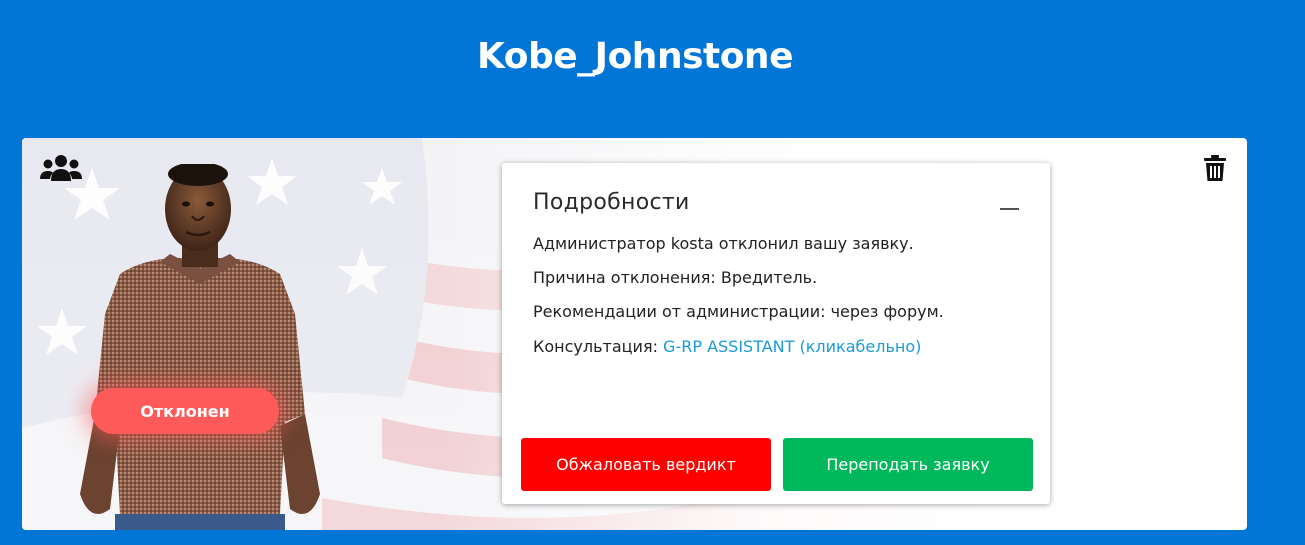 The height and width of the screenshot is (545, 1305). I want to click on status-badge: Отклонен, so click(185, 411).